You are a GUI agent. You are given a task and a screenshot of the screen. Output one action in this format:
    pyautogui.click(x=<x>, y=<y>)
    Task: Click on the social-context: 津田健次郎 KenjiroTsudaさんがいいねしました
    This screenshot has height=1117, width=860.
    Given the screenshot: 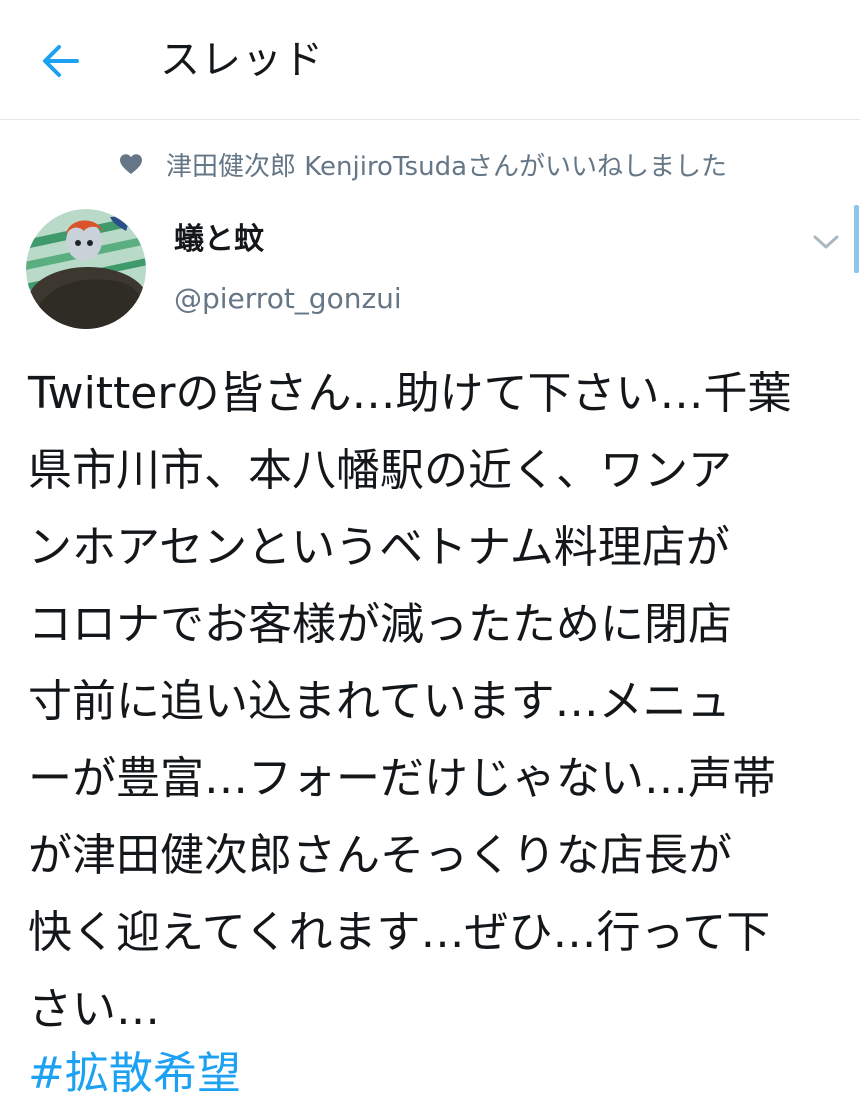 What is the action you would take?
    pyautogui.click(x=422, y=164)
    